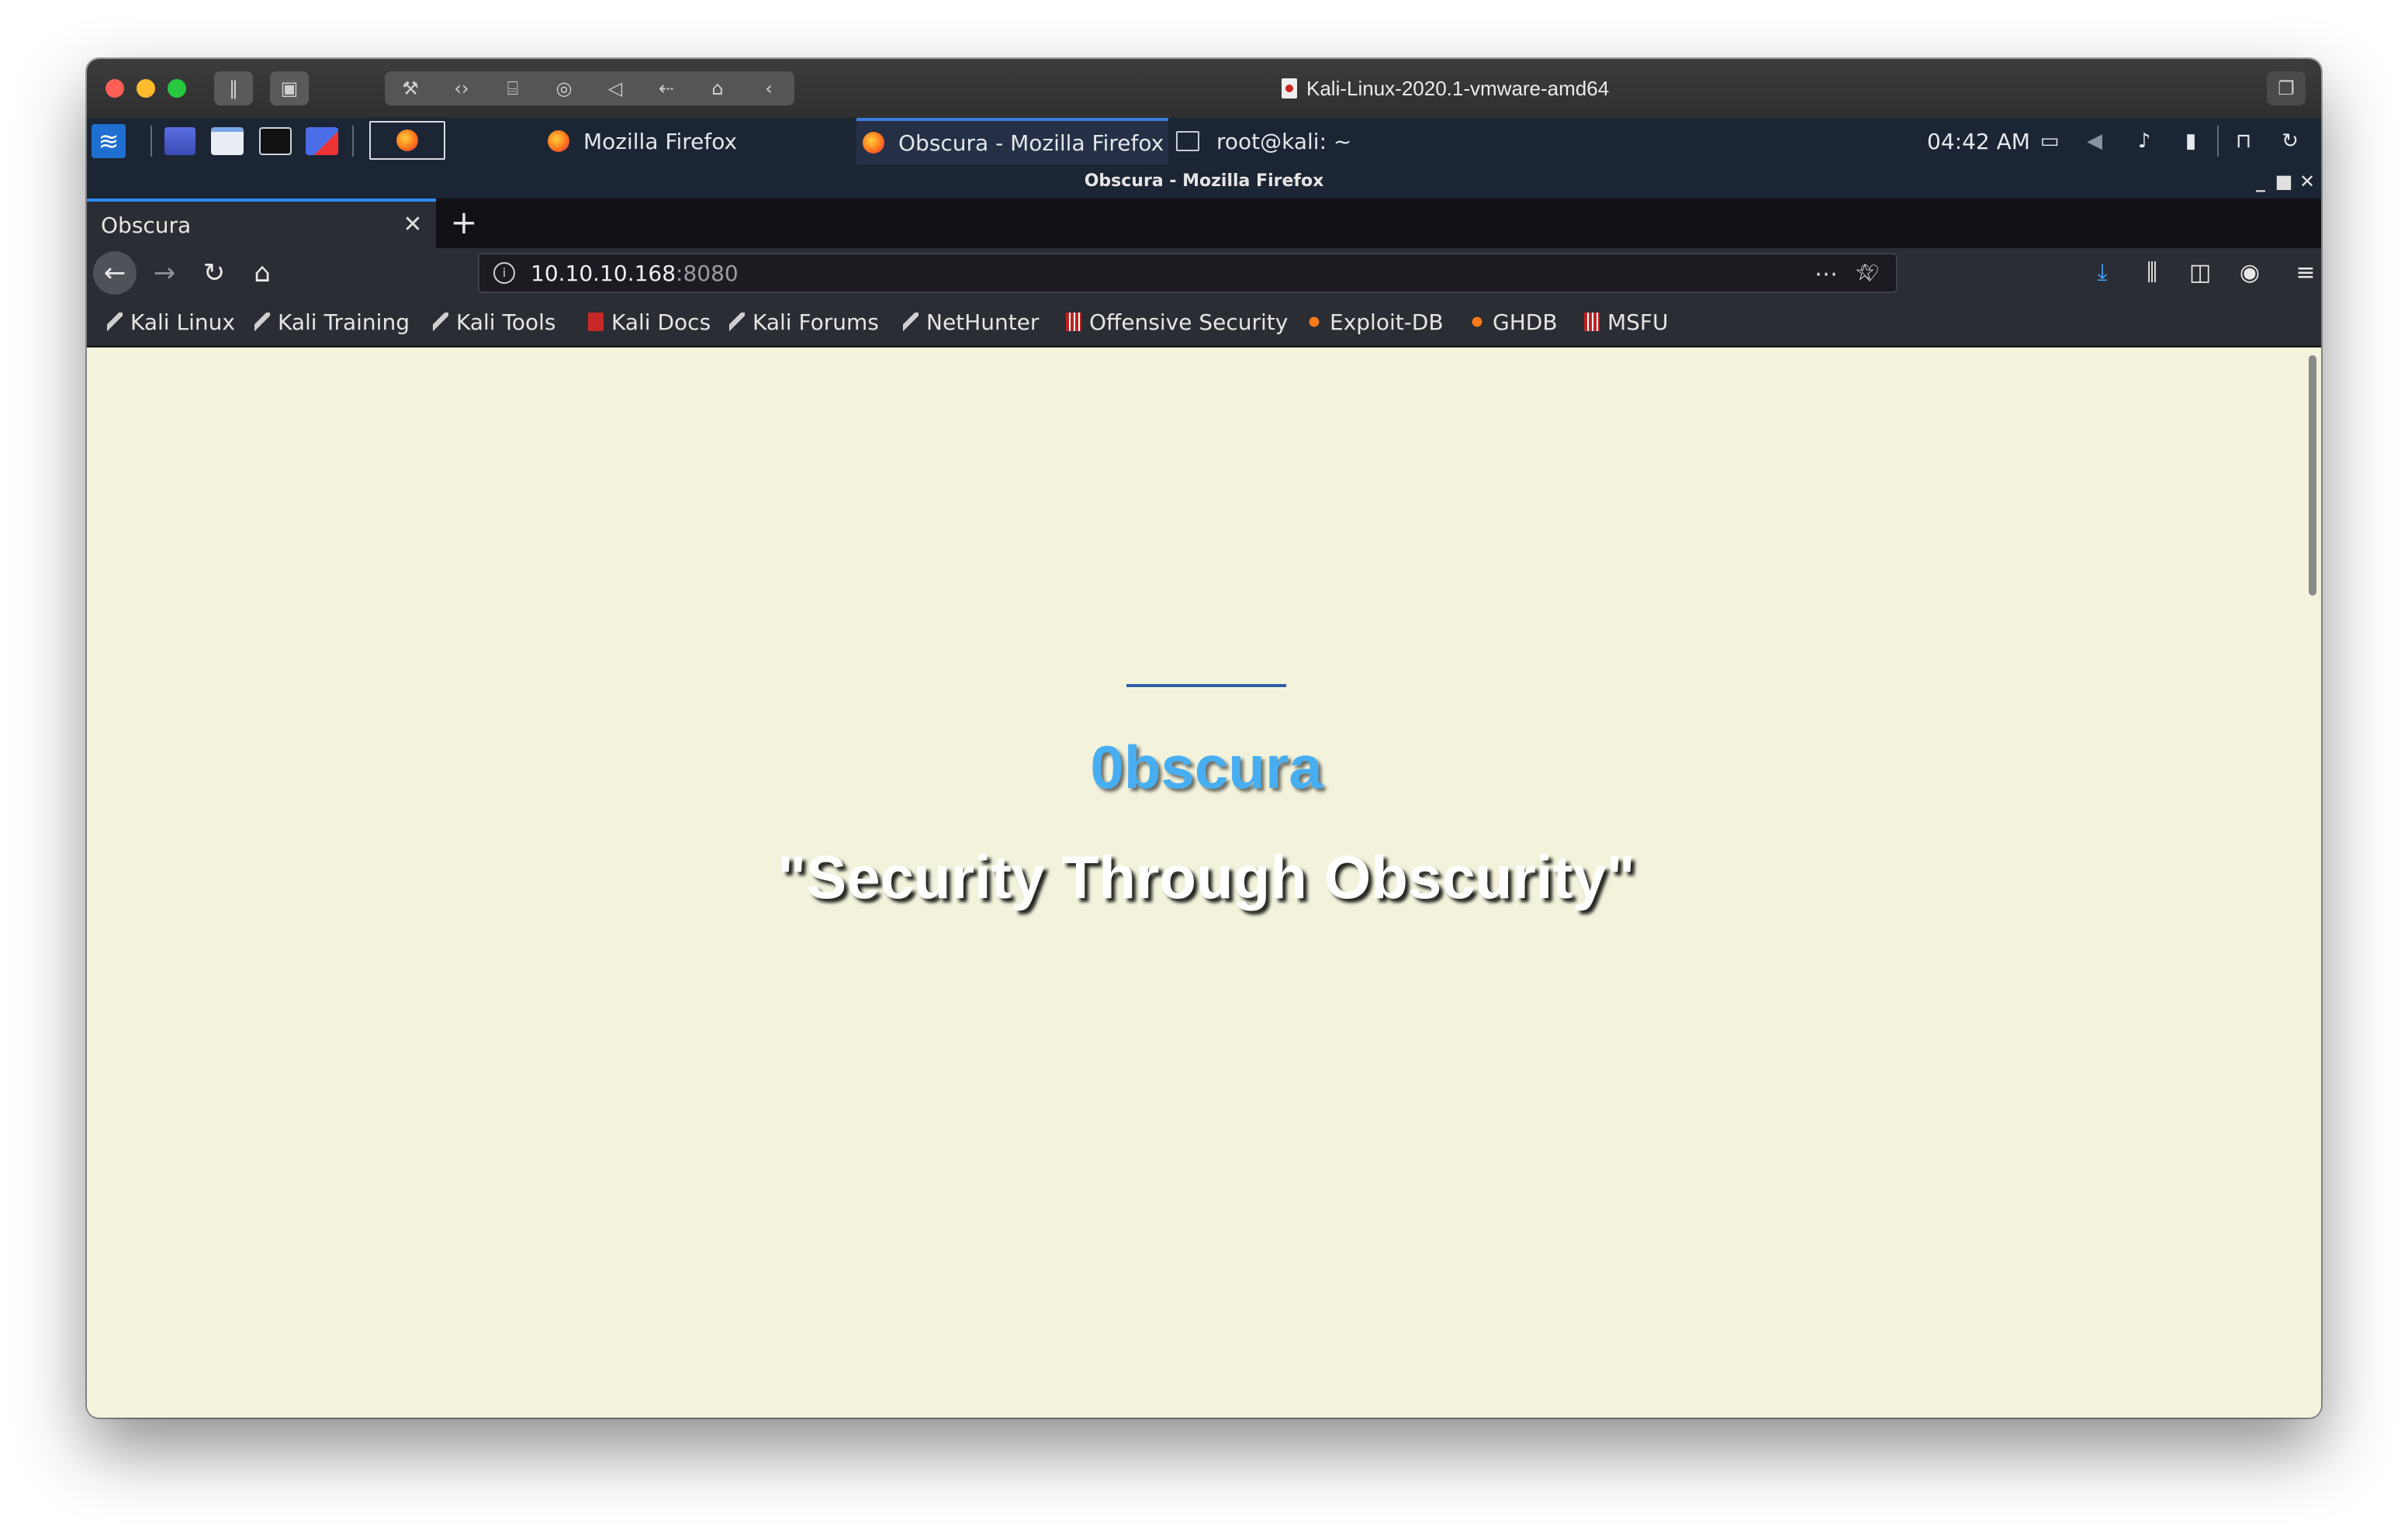 Image resolution: width=2408 pixels, height=1534 pixels. I want to click on vm-title: Kali-Linux-2020.1-vmware-amd64, so click(1445, 88).